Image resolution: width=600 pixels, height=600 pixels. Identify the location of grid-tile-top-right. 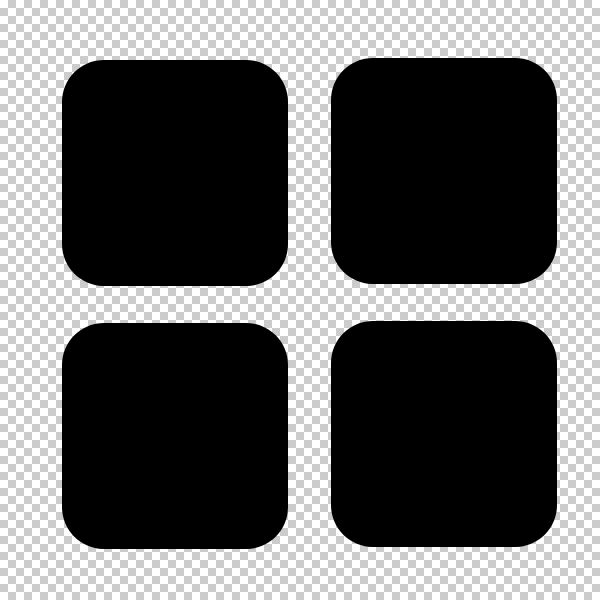
(444, 171).